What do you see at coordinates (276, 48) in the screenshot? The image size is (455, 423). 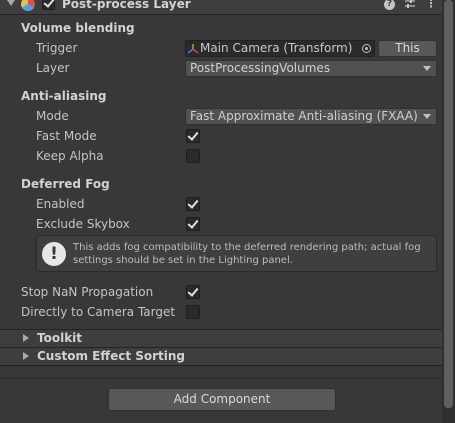 I see `trigger-value: Main Camera (Transform)` at bounding box center [276, 48].